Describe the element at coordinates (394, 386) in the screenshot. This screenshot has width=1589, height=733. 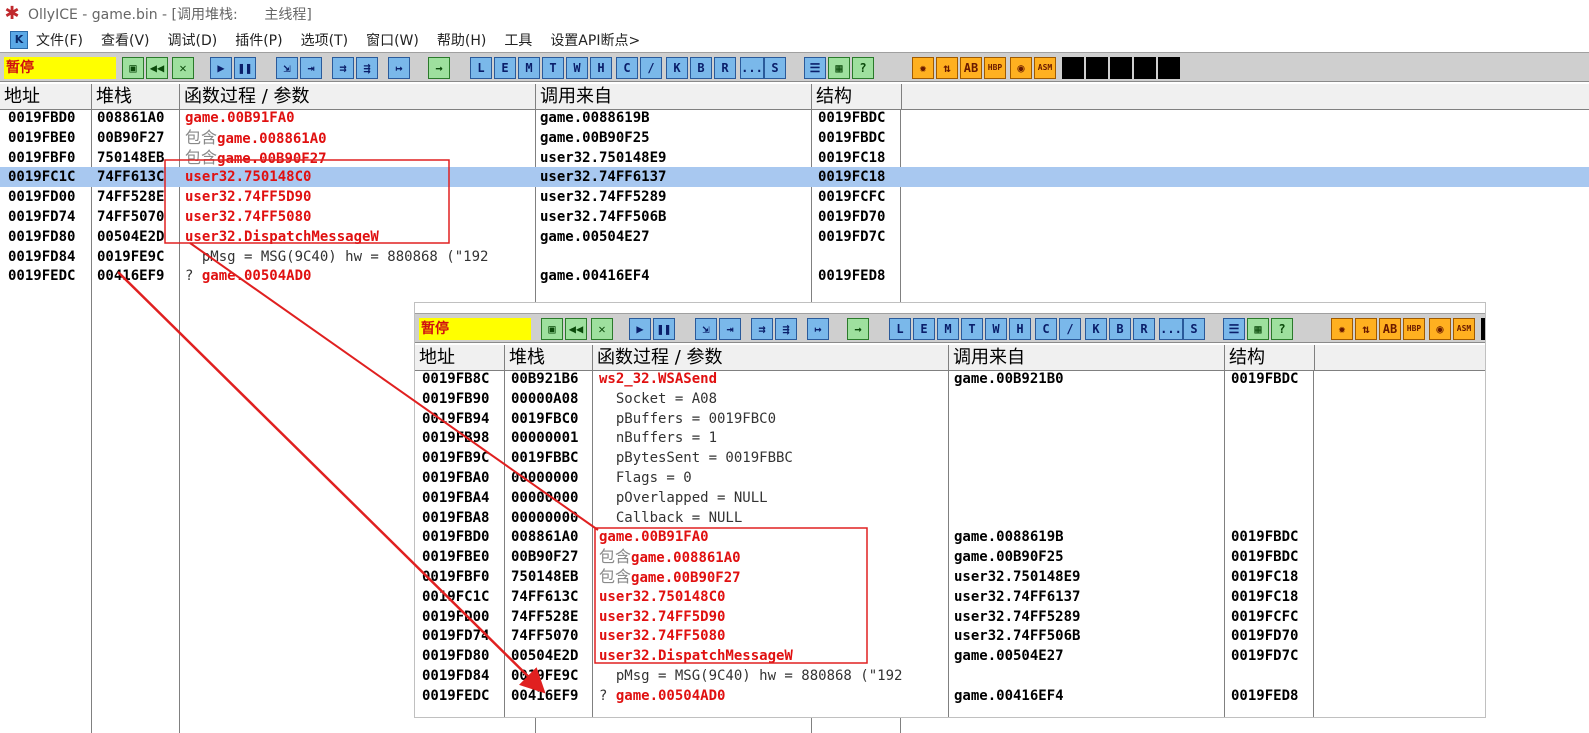
I see `arrow-line` at that location.